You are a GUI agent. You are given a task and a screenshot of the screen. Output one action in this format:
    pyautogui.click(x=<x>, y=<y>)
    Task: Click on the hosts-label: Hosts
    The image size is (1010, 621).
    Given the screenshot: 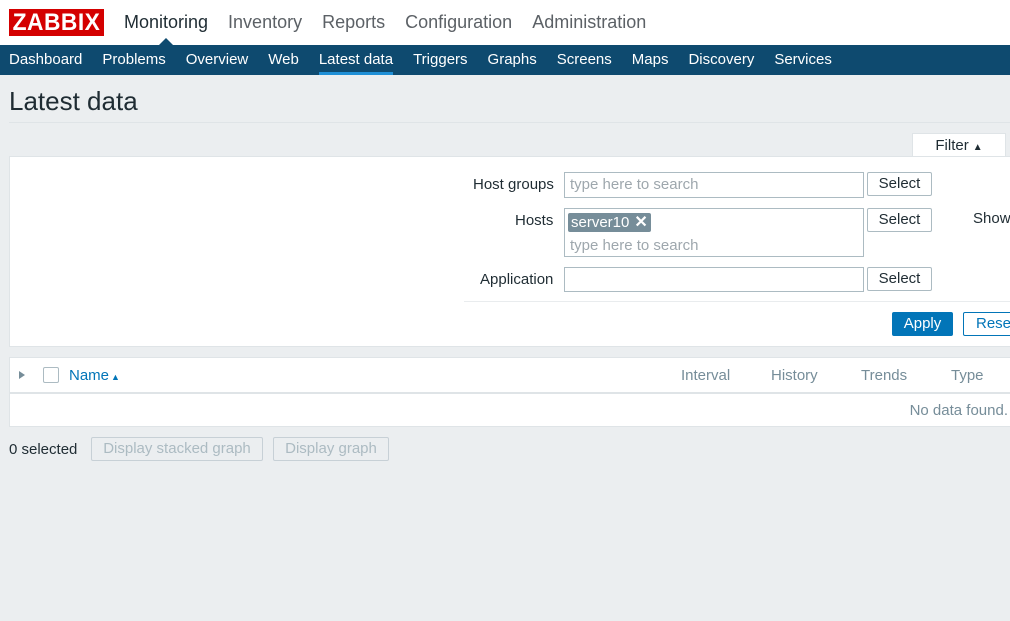 What is the action you would take?
    pyautogui.click(x=534, y=220)
    